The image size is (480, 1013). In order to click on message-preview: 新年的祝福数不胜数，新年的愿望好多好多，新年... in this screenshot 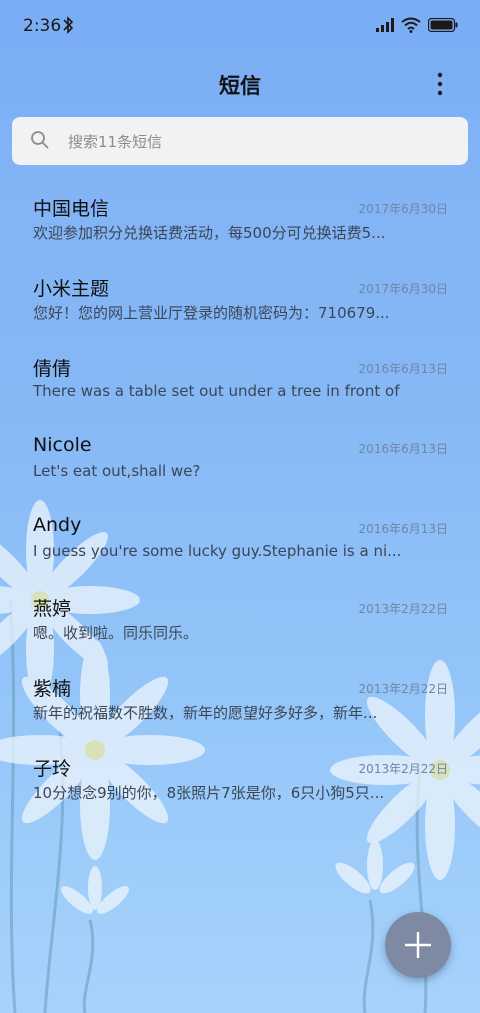, I will do `click(205, 713)`.